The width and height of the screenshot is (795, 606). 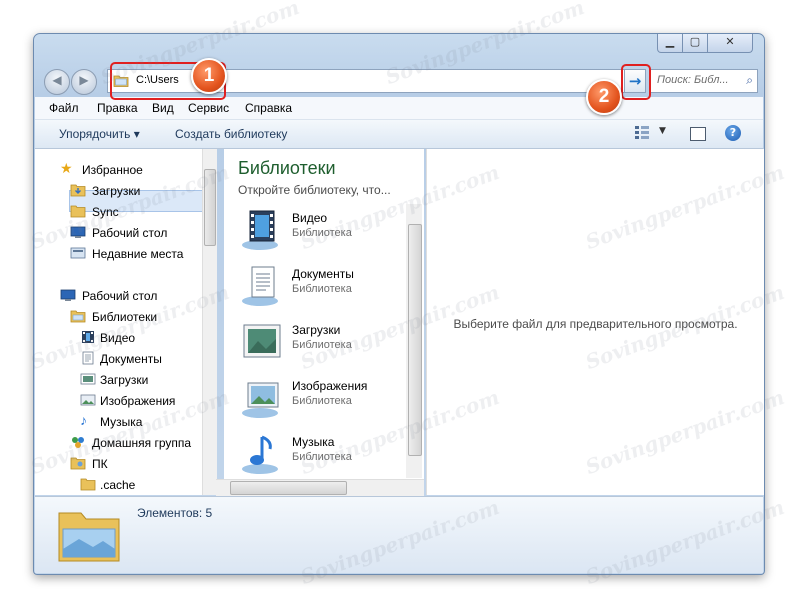 I want to click on library-item-video: Видео Библиотека, so click(x=319, y=230).